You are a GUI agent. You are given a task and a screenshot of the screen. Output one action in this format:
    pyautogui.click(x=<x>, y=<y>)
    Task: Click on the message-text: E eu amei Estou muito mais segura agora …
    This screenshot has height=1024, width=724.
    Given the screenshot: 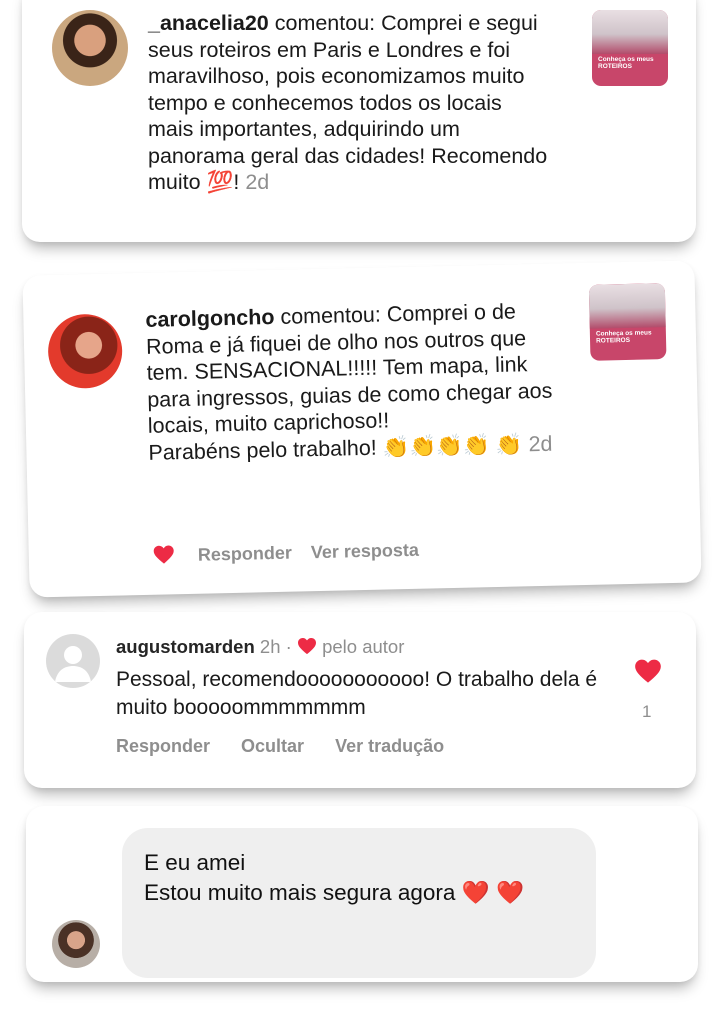 What is the action you would take?
    pyautogui.click(x=364, y=878)
    